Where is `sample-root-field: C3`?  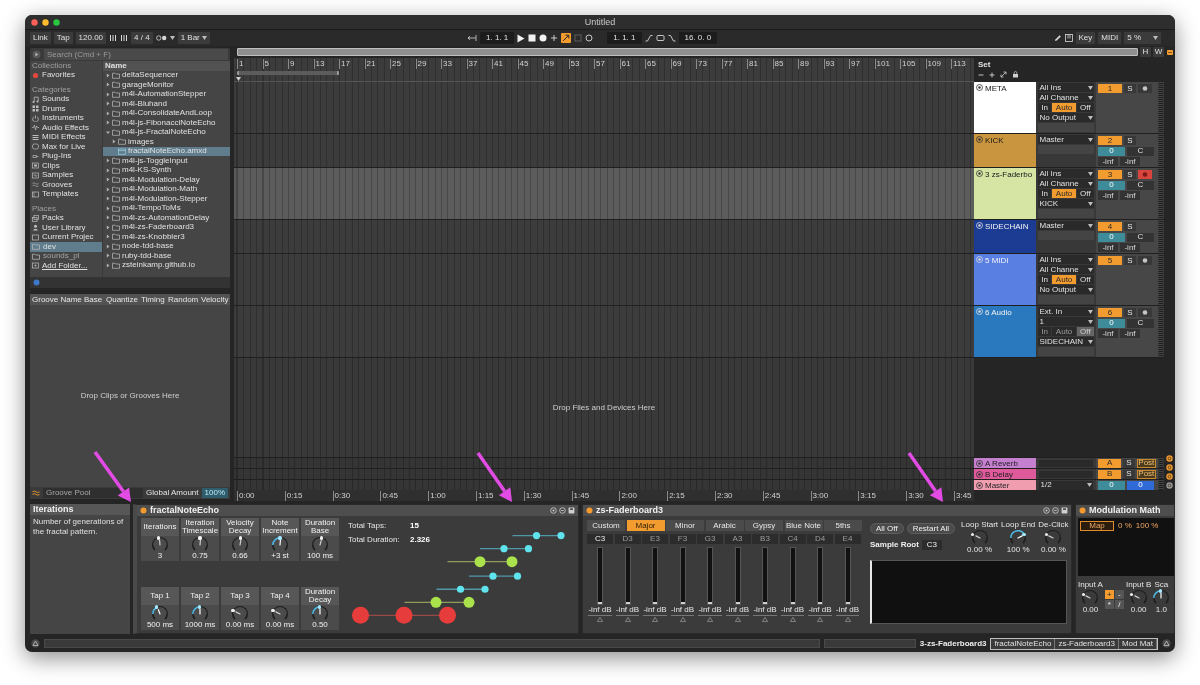 sample-root-field: C3 is located at coordinates (931, 545).